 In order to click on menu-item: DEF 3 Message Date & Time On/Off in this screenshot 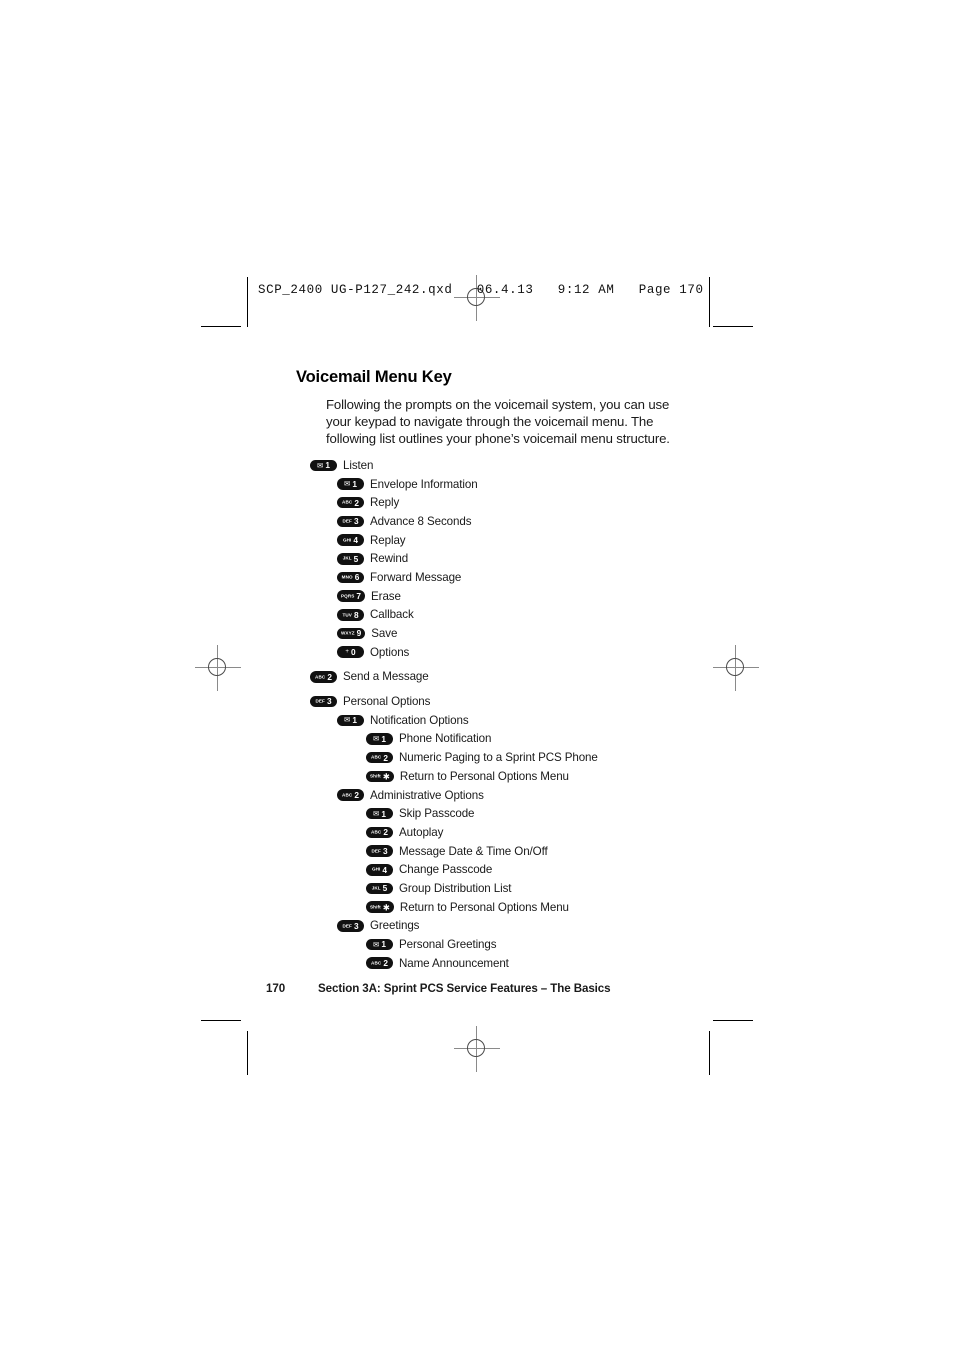, I will do `click(548, 851)`.